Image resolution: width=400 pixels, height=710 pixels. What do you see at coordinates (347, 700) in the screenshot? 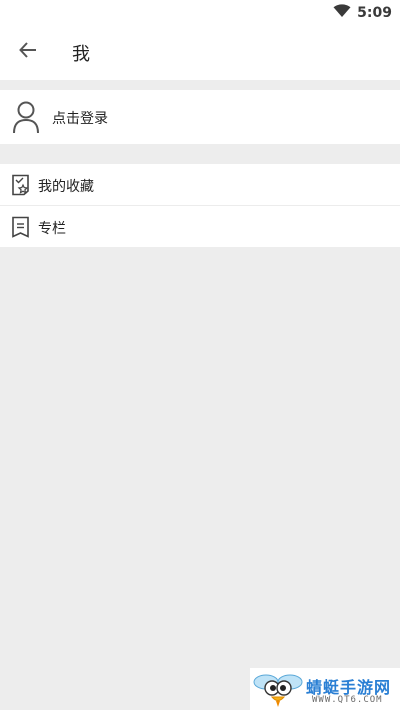
I see `watermark-url: WWW.QT6.COM` at bounding box center [347, 700].